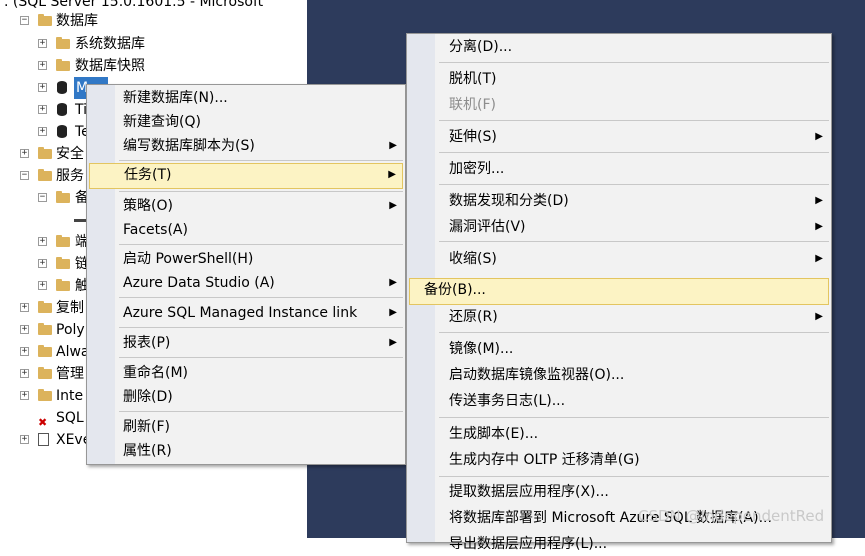  I want to click on menu-item-label: 数据发现和分类(D), so click(509, 201).